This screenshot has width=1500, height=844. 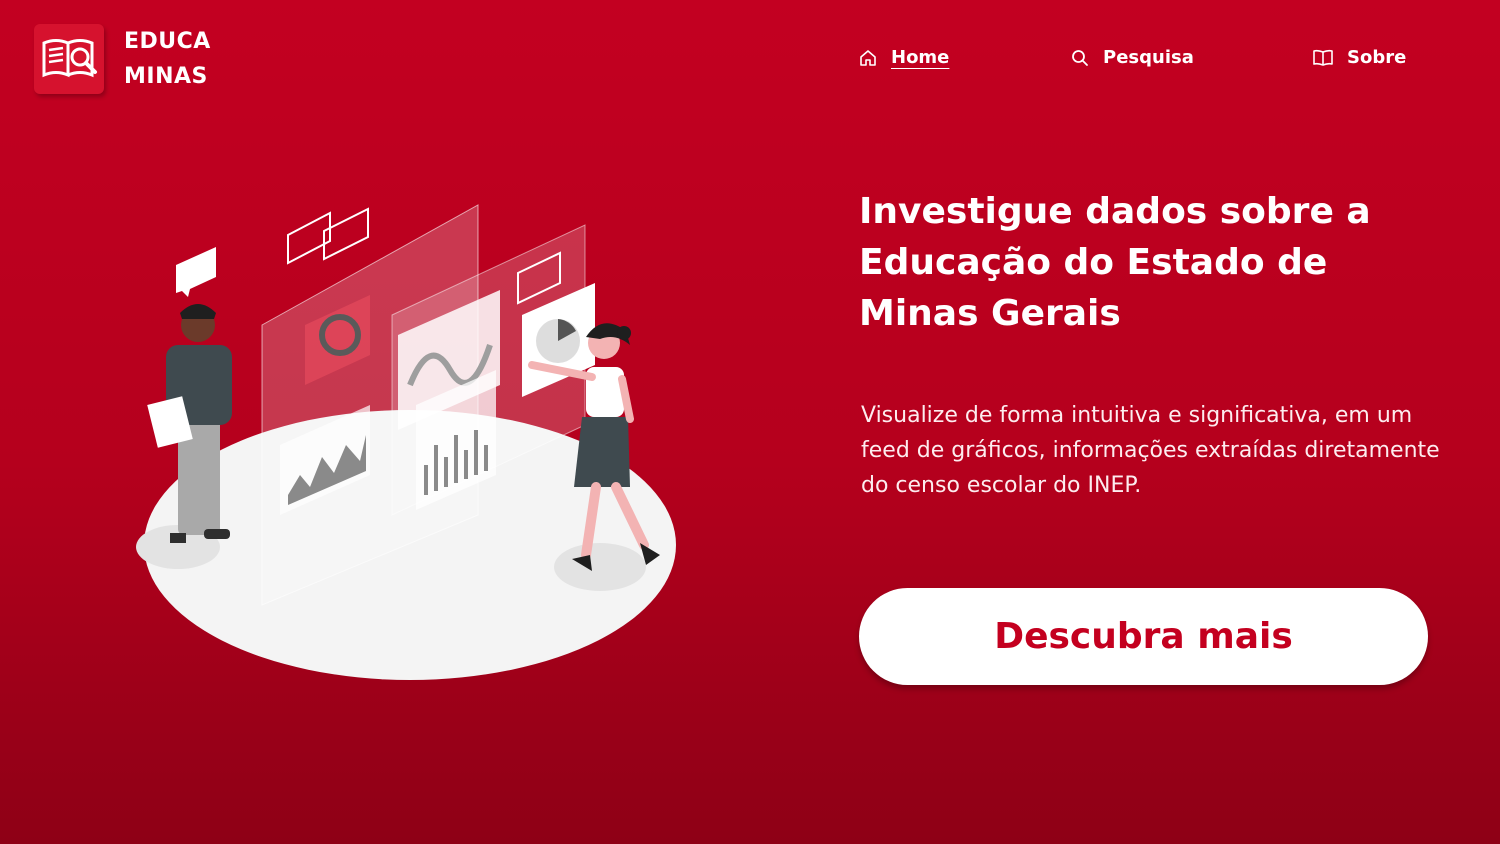 I want to click on descubra-mais-button: Descubra mais, so click(x=1143, y=636).